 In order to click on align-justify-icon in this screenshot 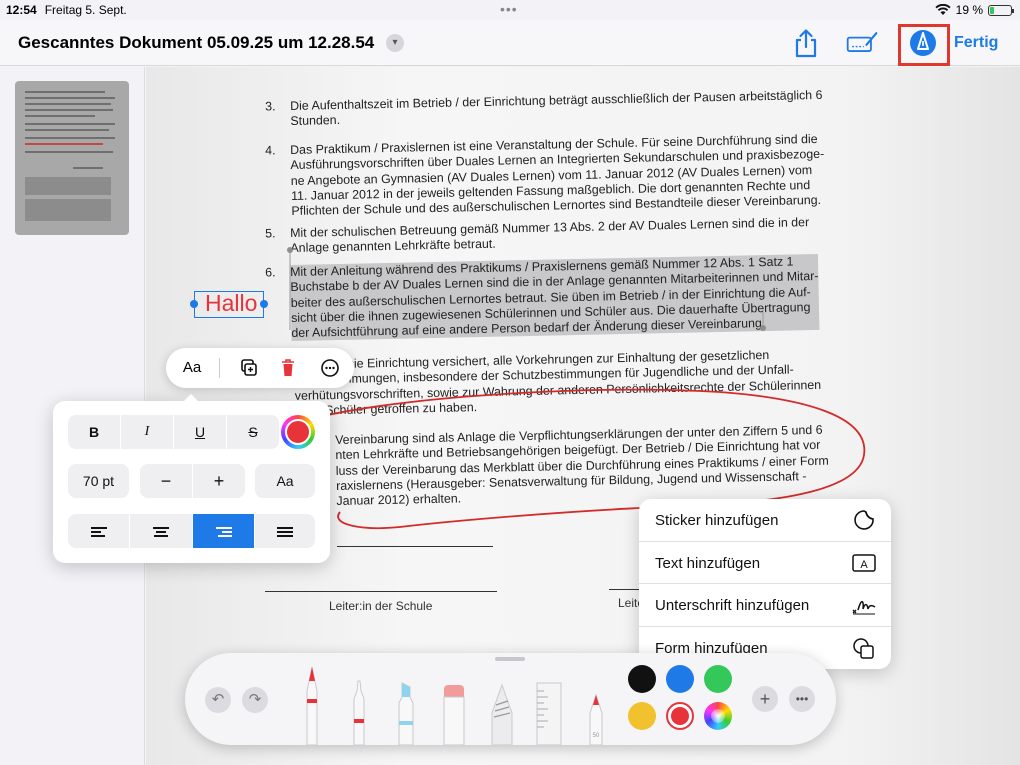, I will do `click(285, 532)`.